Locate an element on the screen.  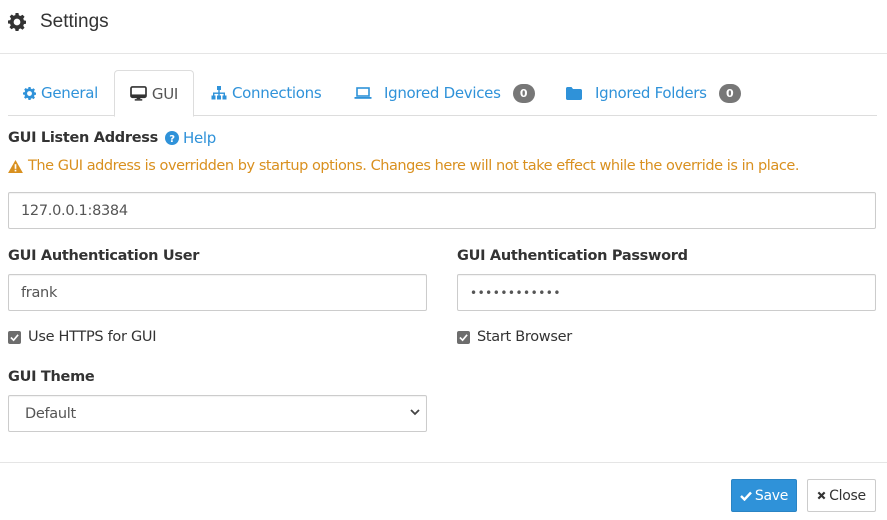
help-link: ? Help is located at coordinates (190, 138).